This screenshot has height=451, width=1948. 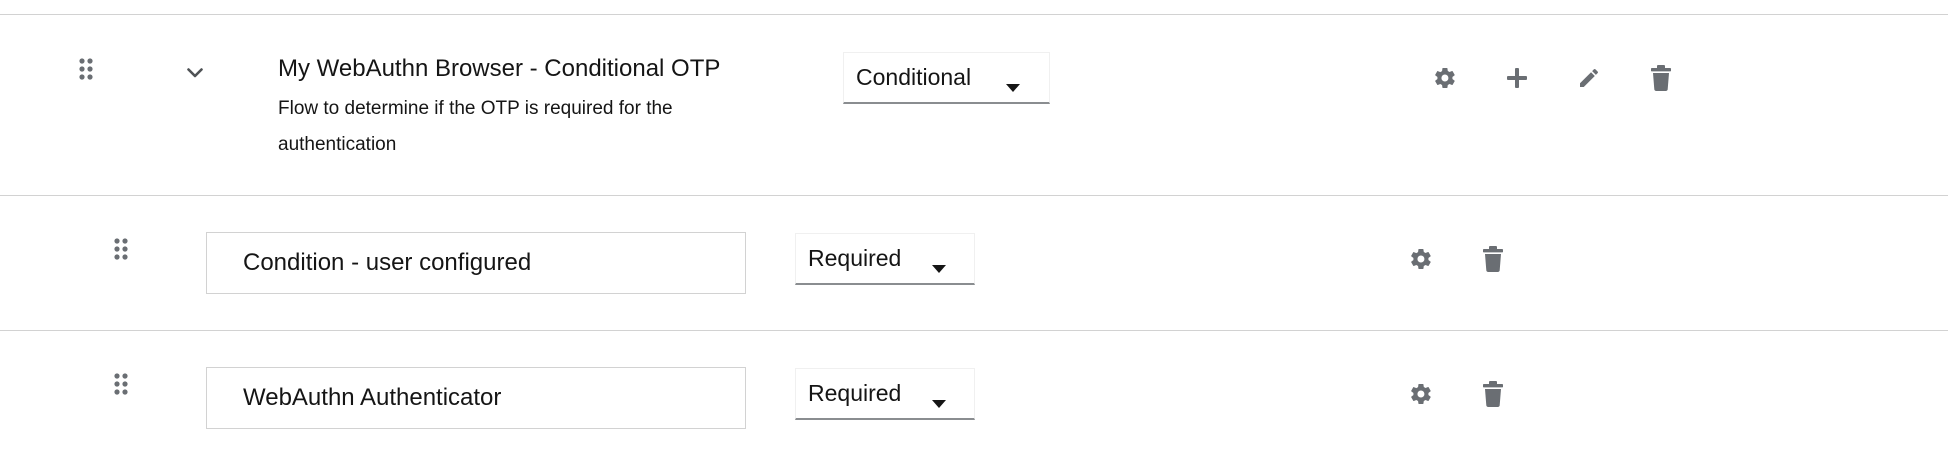 I want to click on execution-name: WebAuthn Authenticator, so click(x=476, y=398).